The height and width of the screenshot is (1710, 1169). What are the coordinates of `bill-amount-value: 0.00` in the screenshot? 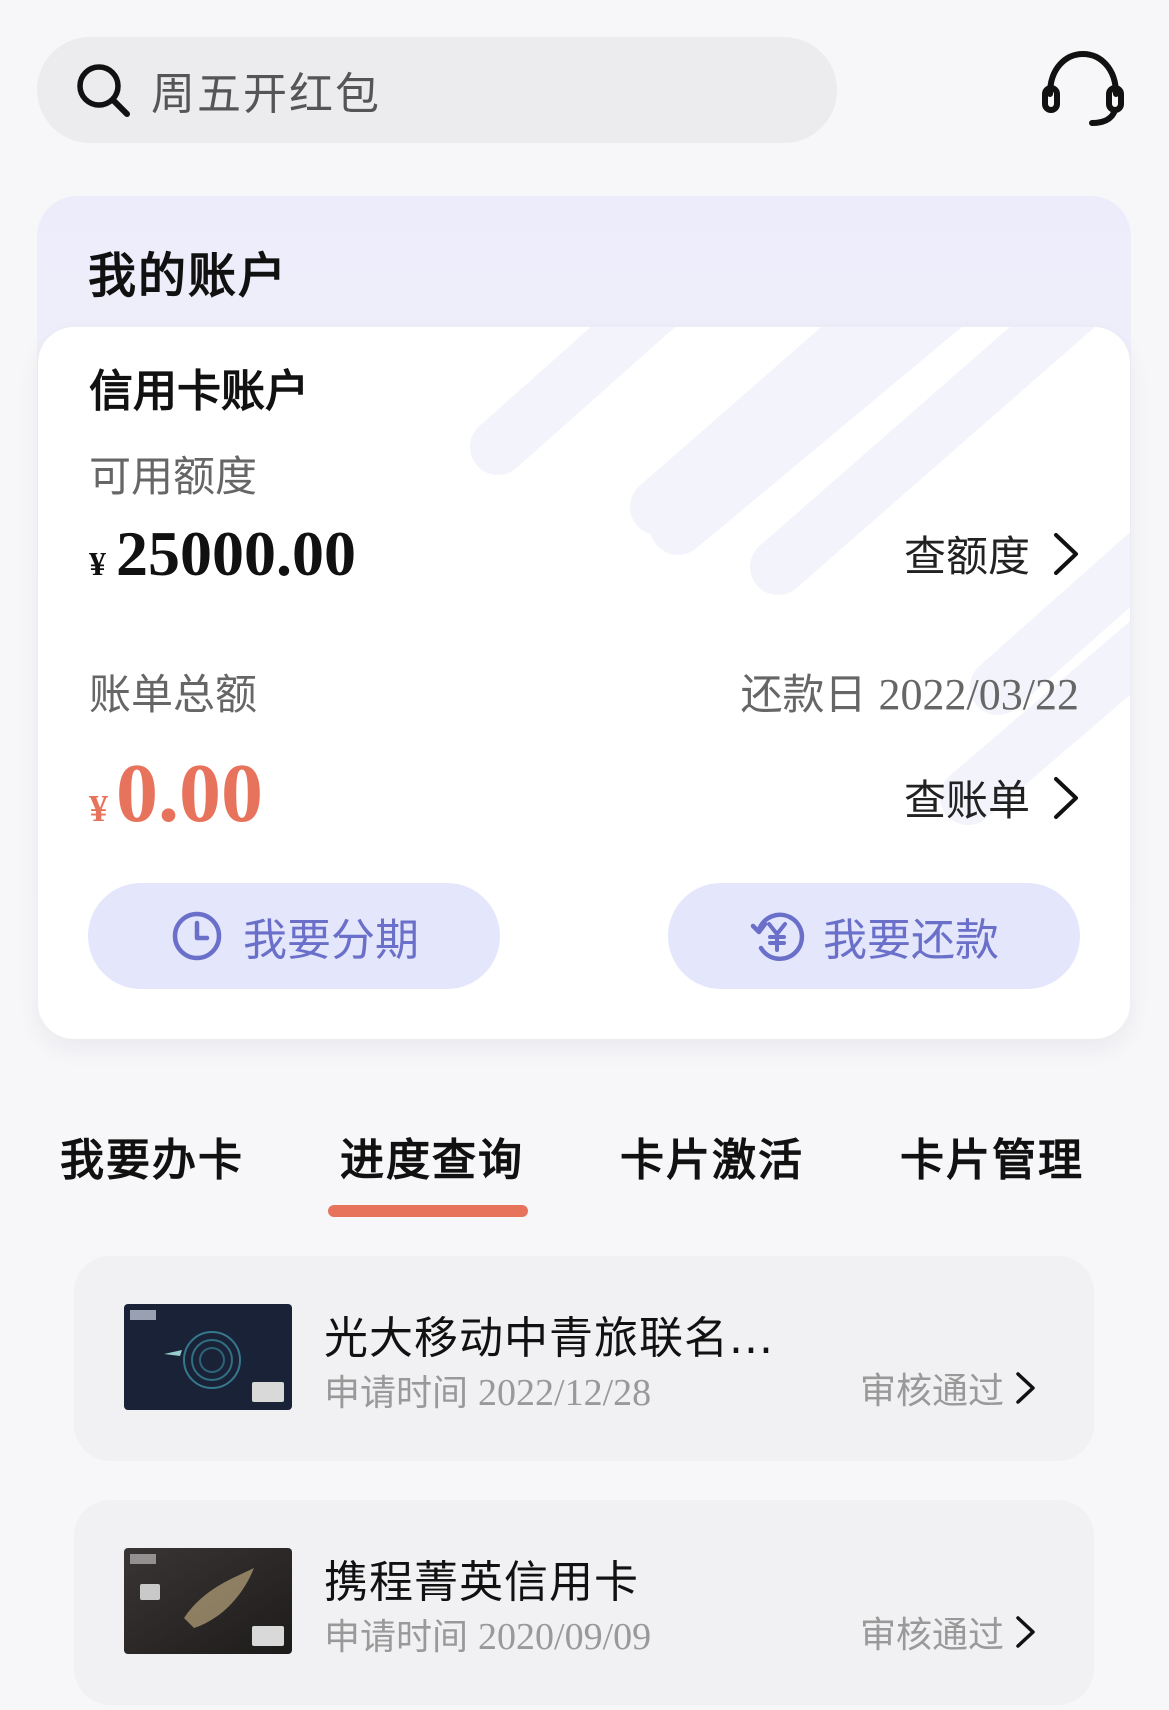 It's located at (189, 793).